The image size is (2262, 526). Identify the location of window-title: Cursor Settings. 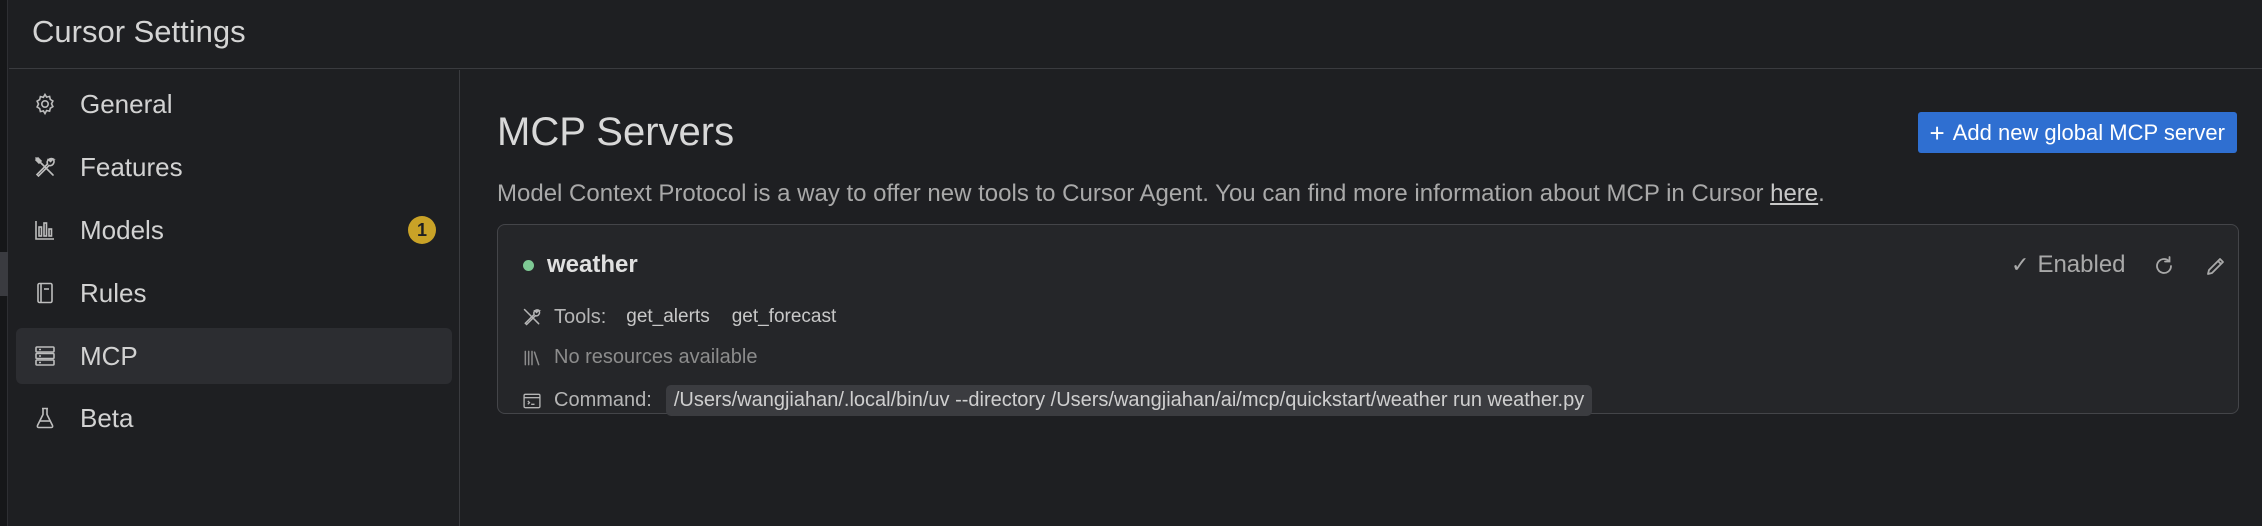
(139, 31).